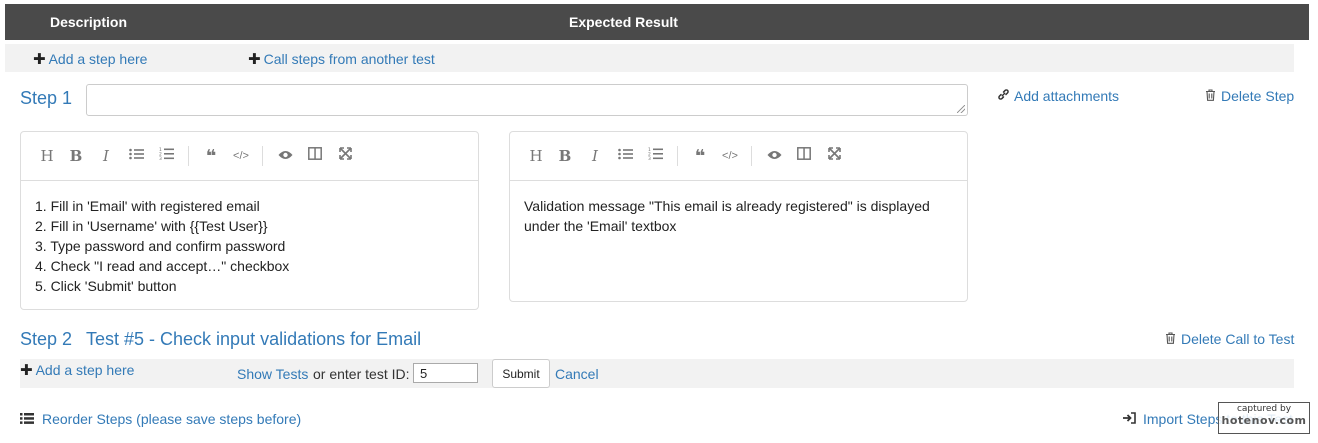  I want to click on delete-step-link: Delete Step, so click(1249, 96).